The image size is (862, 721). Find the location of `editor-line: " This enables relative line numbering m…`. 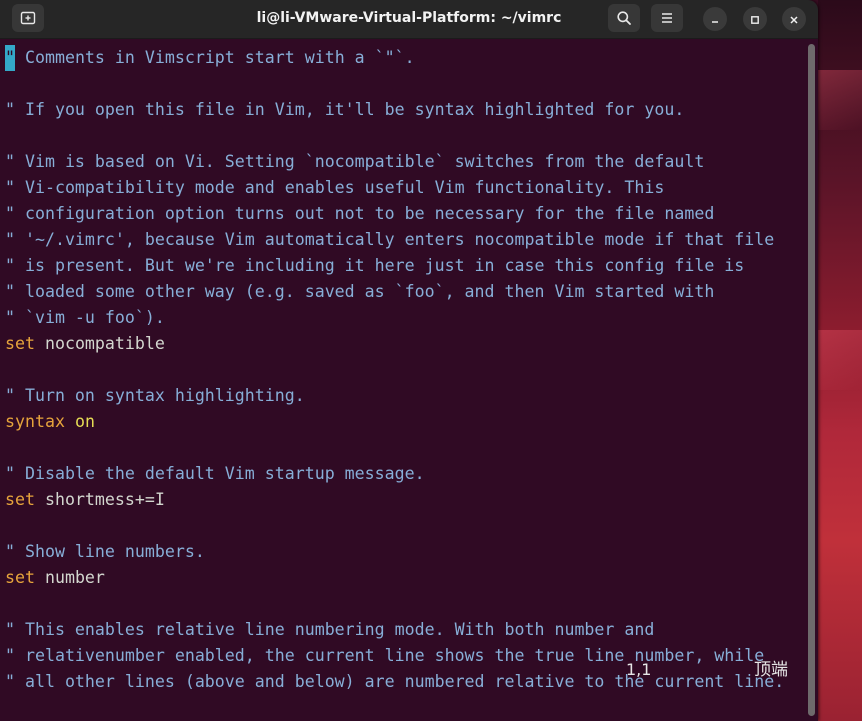

editor-line: " This enables relative line numbering m… is located at coordinates (329, 630).